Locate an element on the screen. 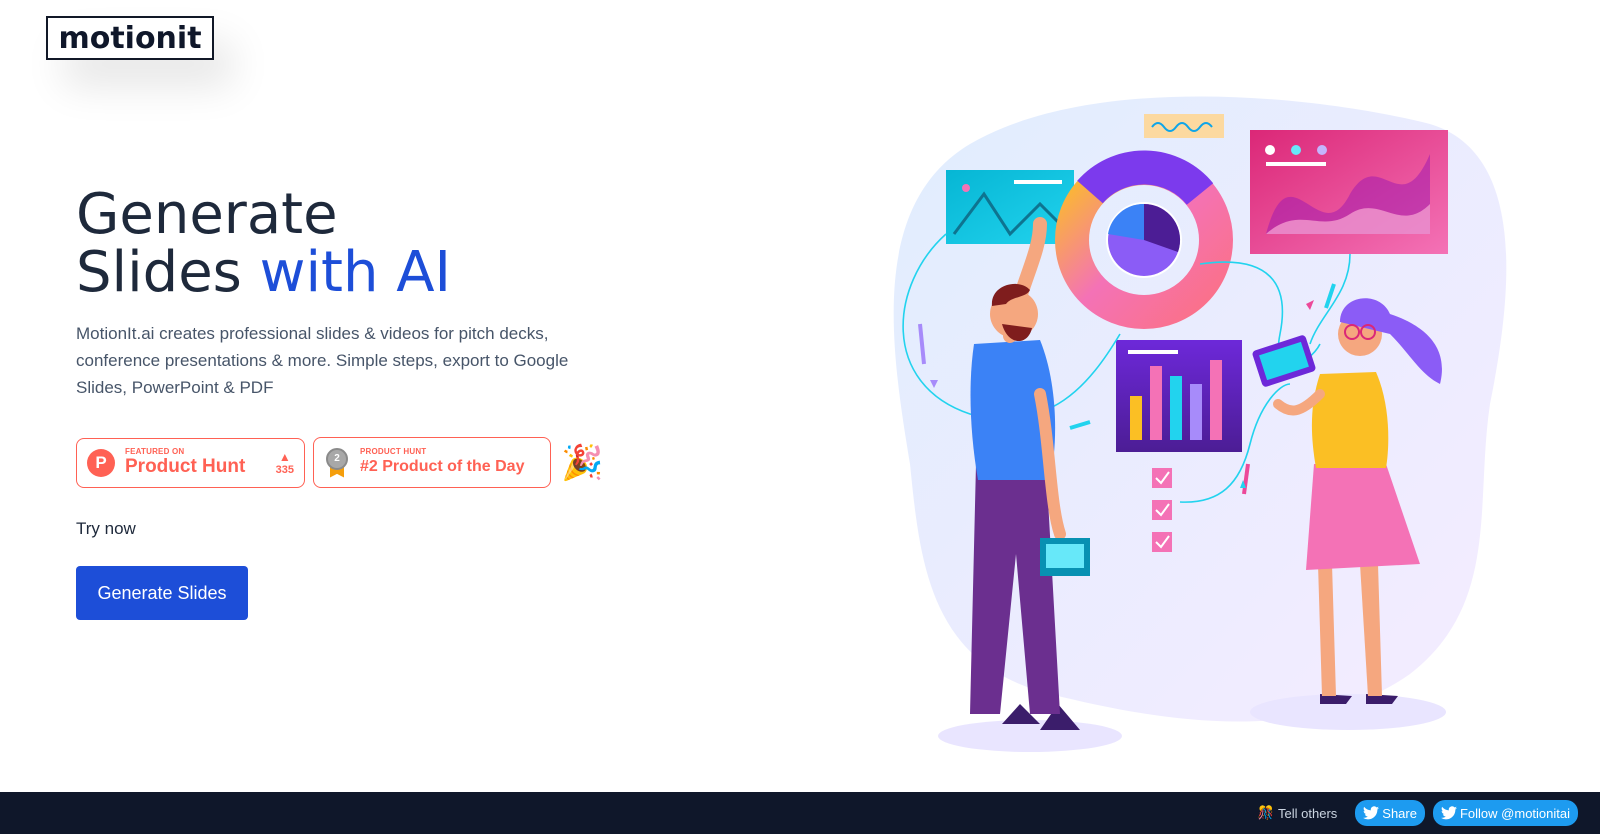 The height and width of the screenshot is (834, 1600). hero-title-line1: Generate is located at coordinates (207, 214).